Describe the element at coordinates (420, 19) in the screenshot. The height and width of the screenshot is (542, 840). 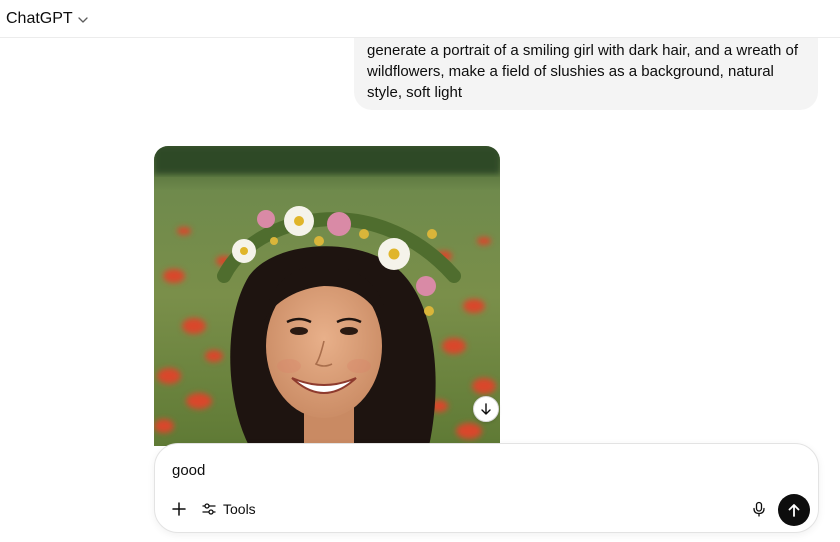
I see `top-bar: ChatGPT` at that location.